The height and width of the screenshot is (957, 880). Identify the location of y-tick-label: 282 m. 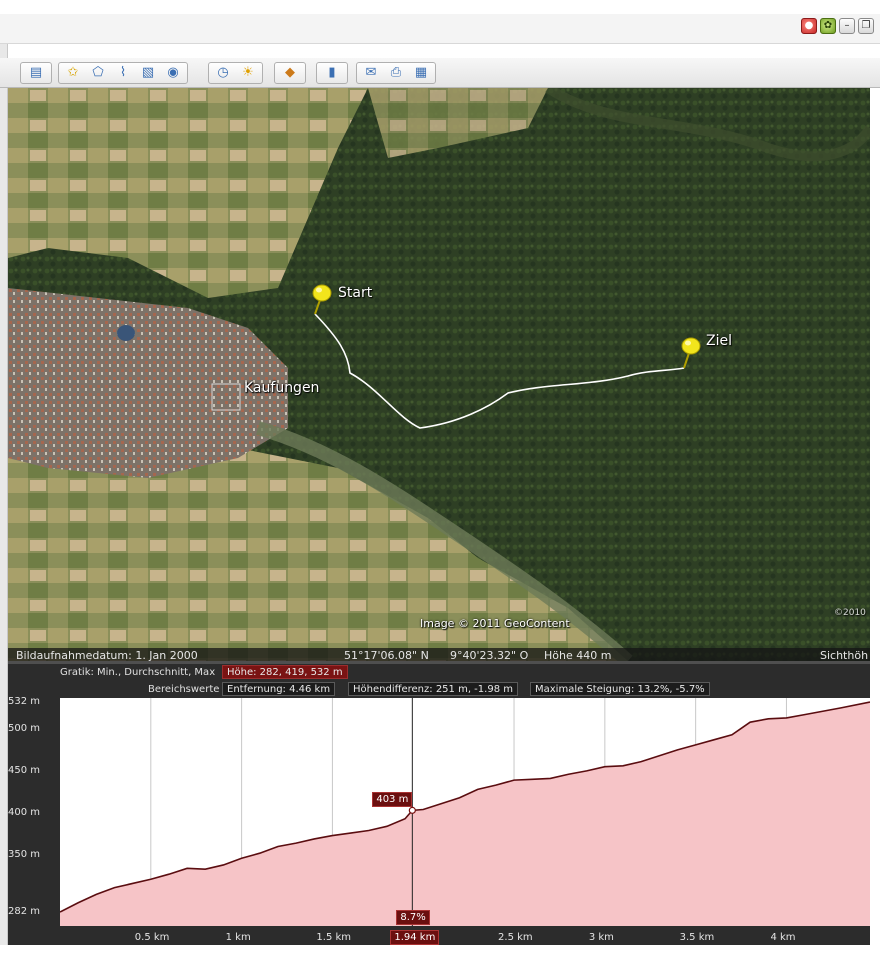
(24, 911).